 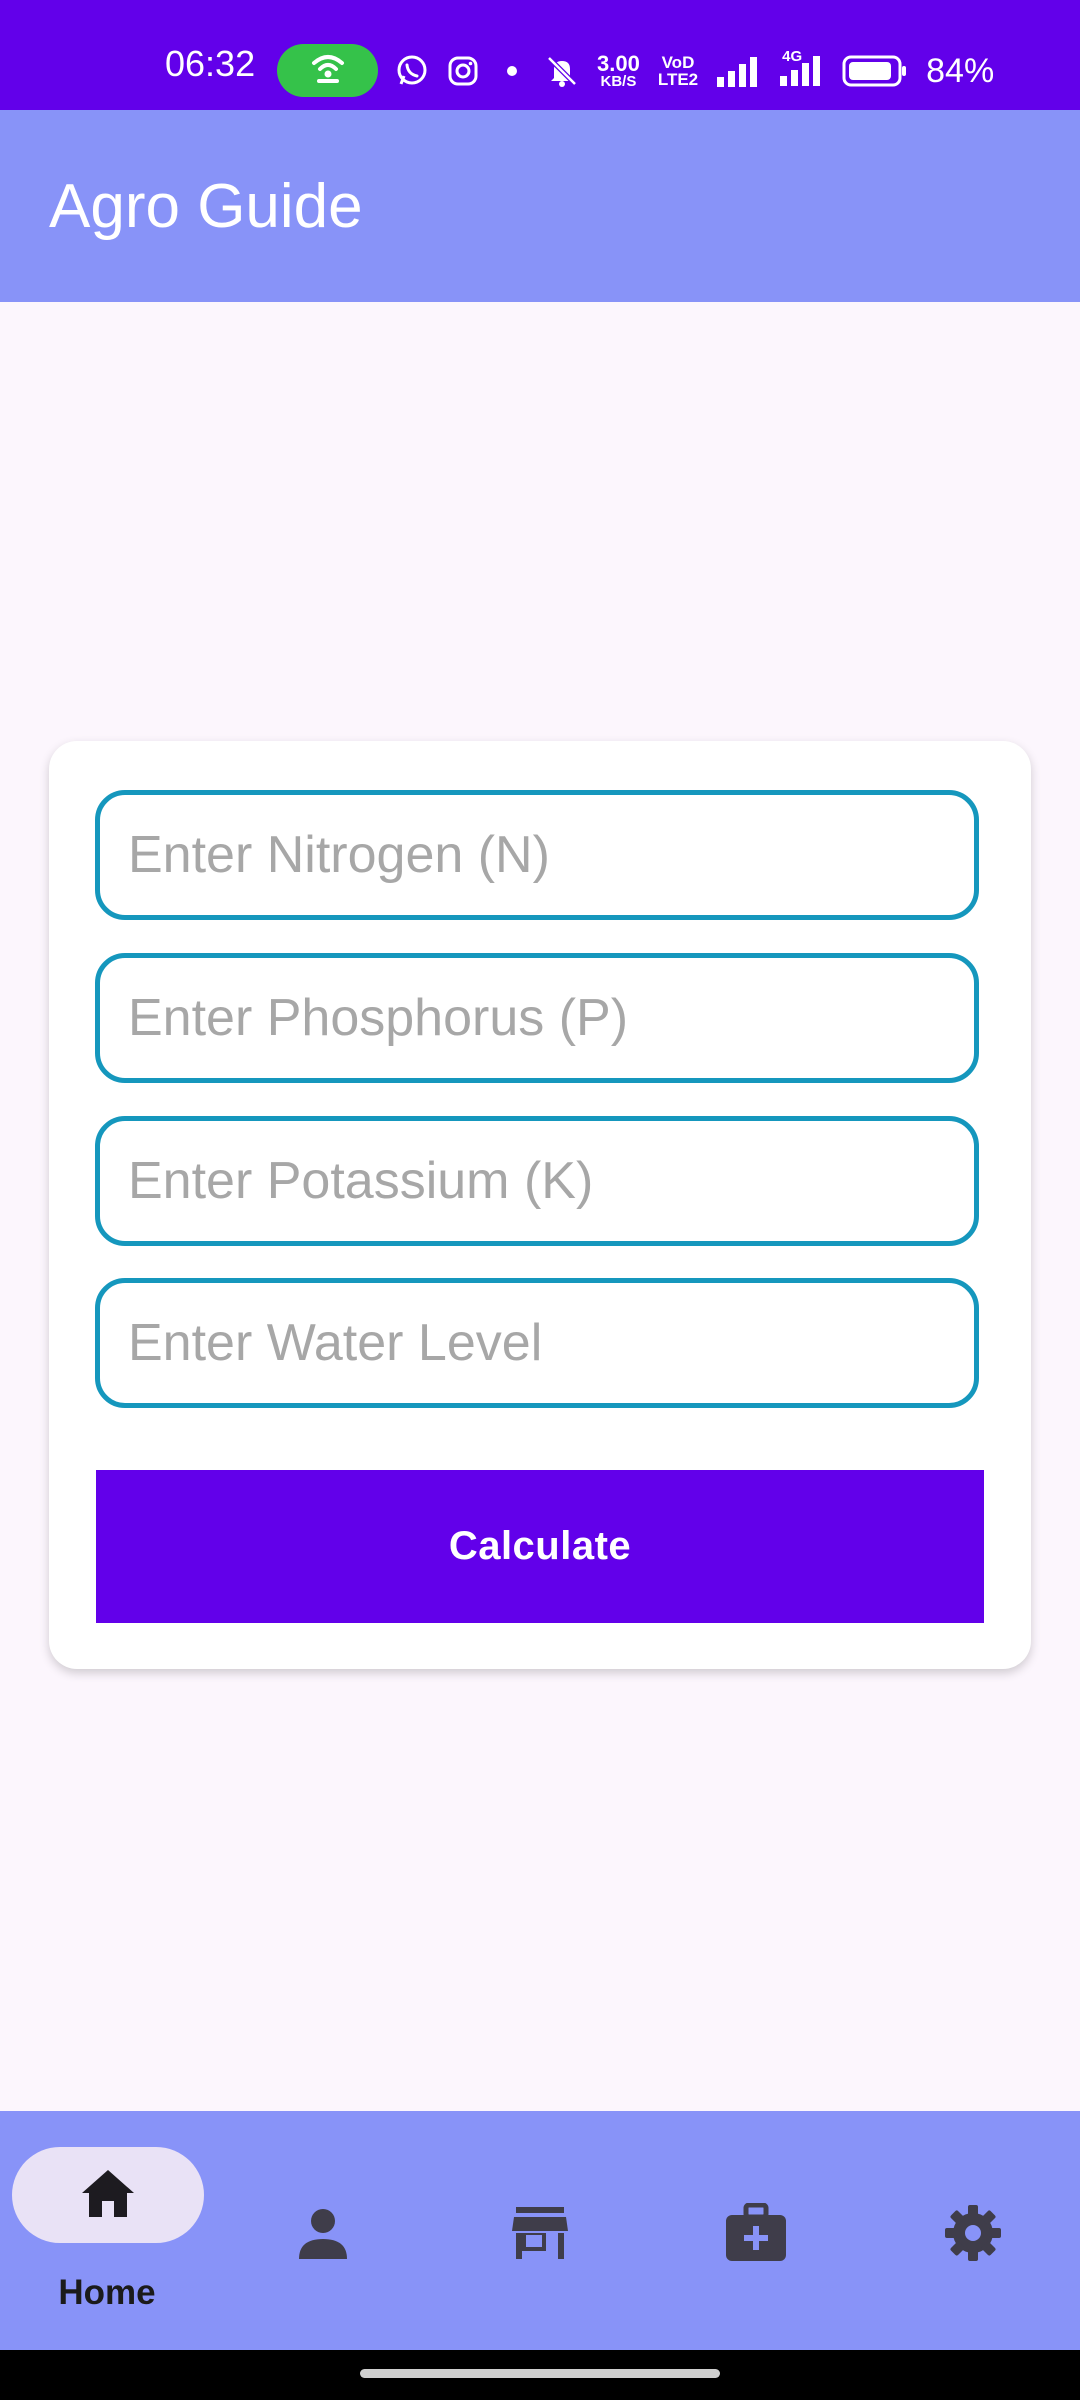 I want to click on bottom-navigation: Home, so click(x=540, y=2230).